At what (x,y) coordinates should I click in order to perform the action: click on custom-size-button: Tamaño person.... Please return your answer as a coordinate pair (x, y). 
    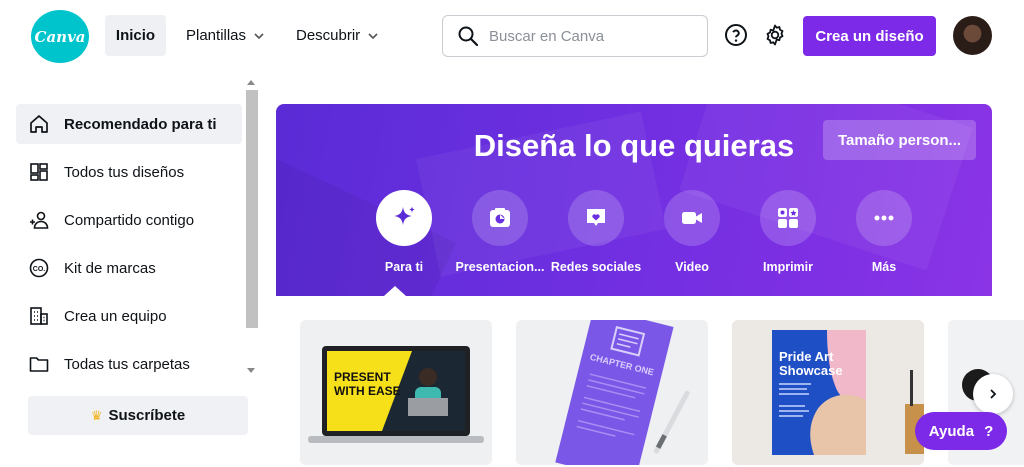
    Looking at the image, I should click on (899, 140).